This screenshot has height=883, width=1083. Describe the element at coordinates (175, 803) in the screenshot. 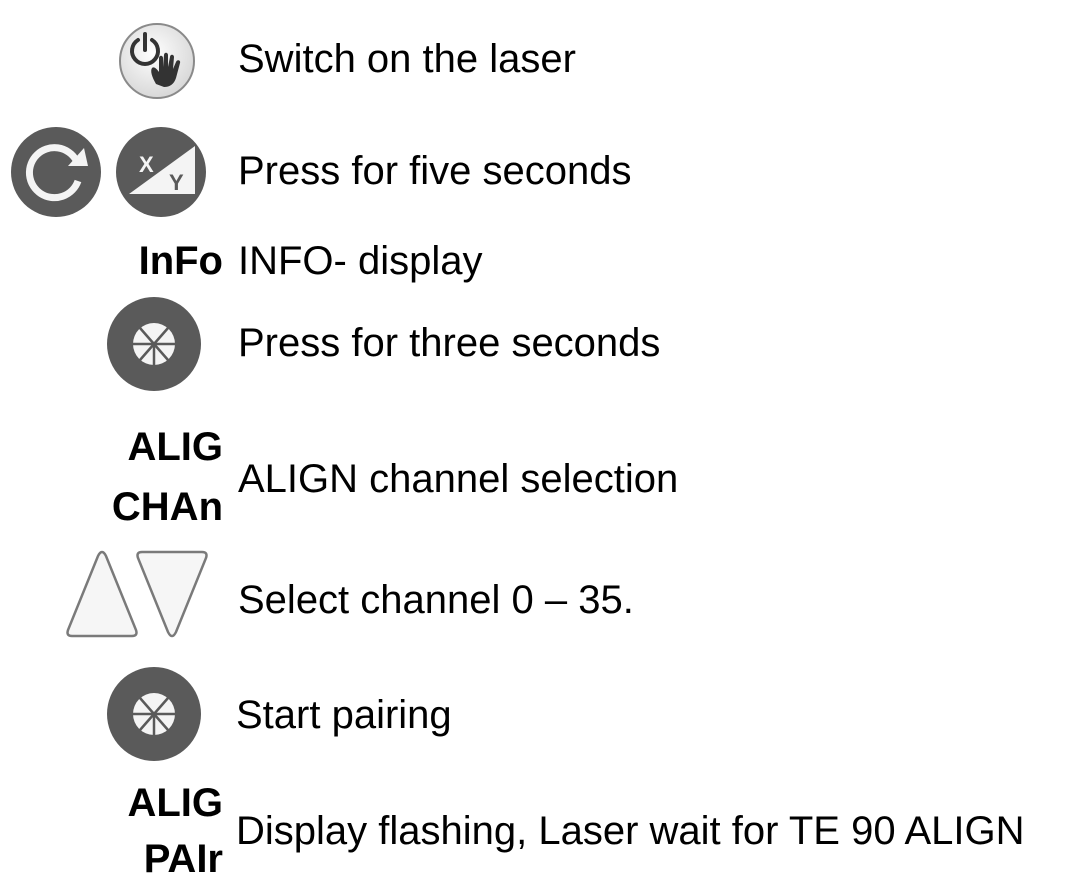

I see `display-code-alig-2: ALIG` at that location.